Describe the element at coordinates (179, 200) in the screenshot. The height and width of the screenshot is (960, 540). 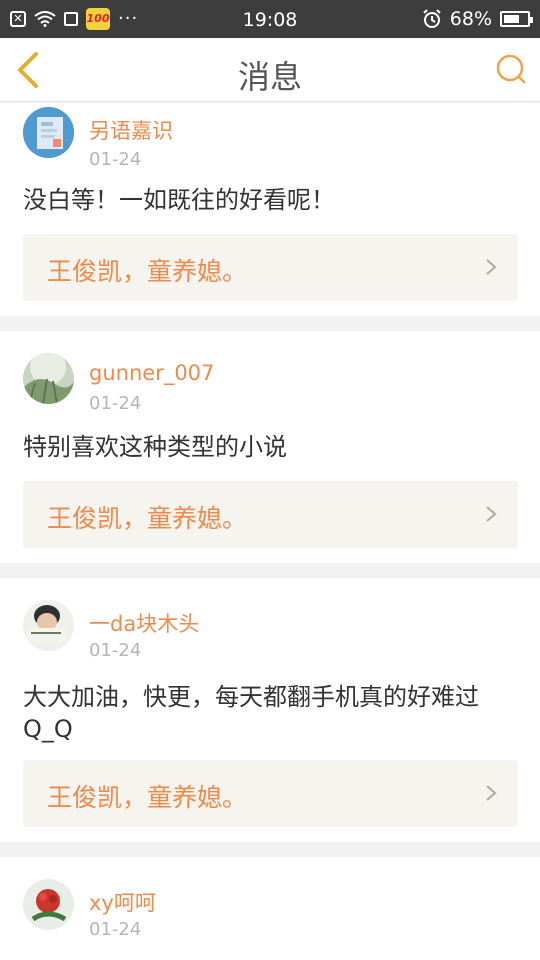
I see `comment-text: 没白等！一如既往的好看呢！` at that location.